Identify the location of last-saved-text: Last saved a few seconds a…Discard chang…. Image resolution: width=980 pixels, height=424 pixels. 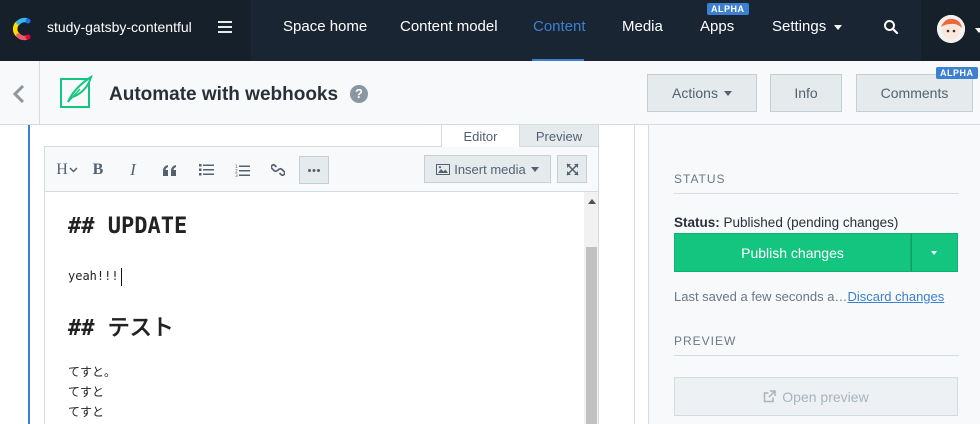
(809, 296).